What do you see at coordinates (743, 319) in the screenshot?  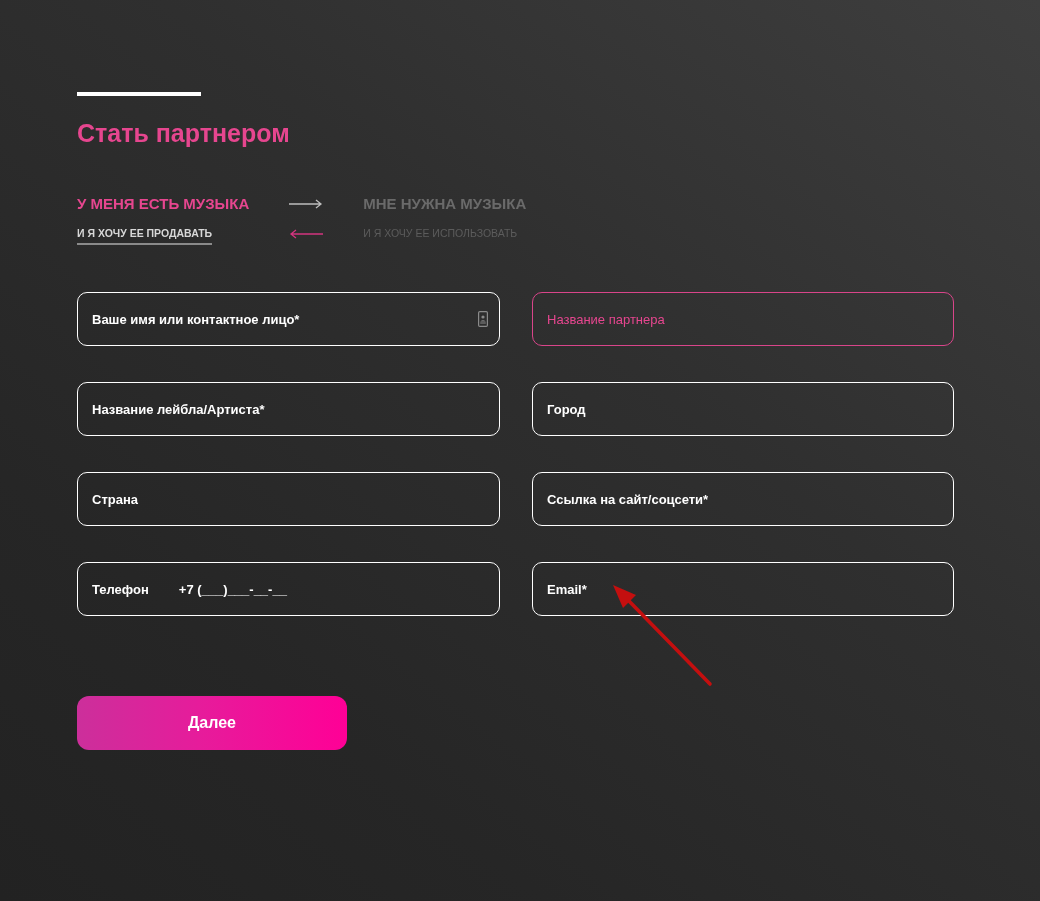 I see `text-field: Название партнера` at bounding box center [743, 319].